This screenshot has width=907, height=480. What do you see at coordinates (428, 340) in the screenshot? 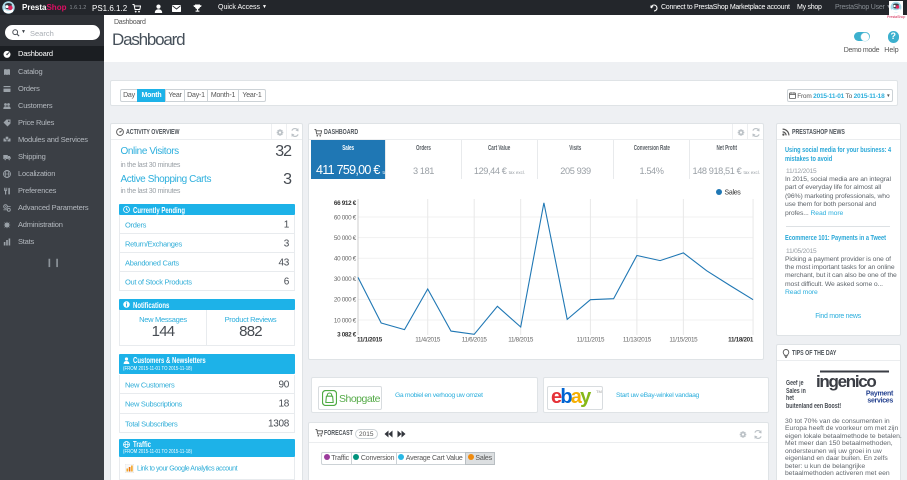
I see `svg-text: 11/4/2015` at bounding box center [428, 340].